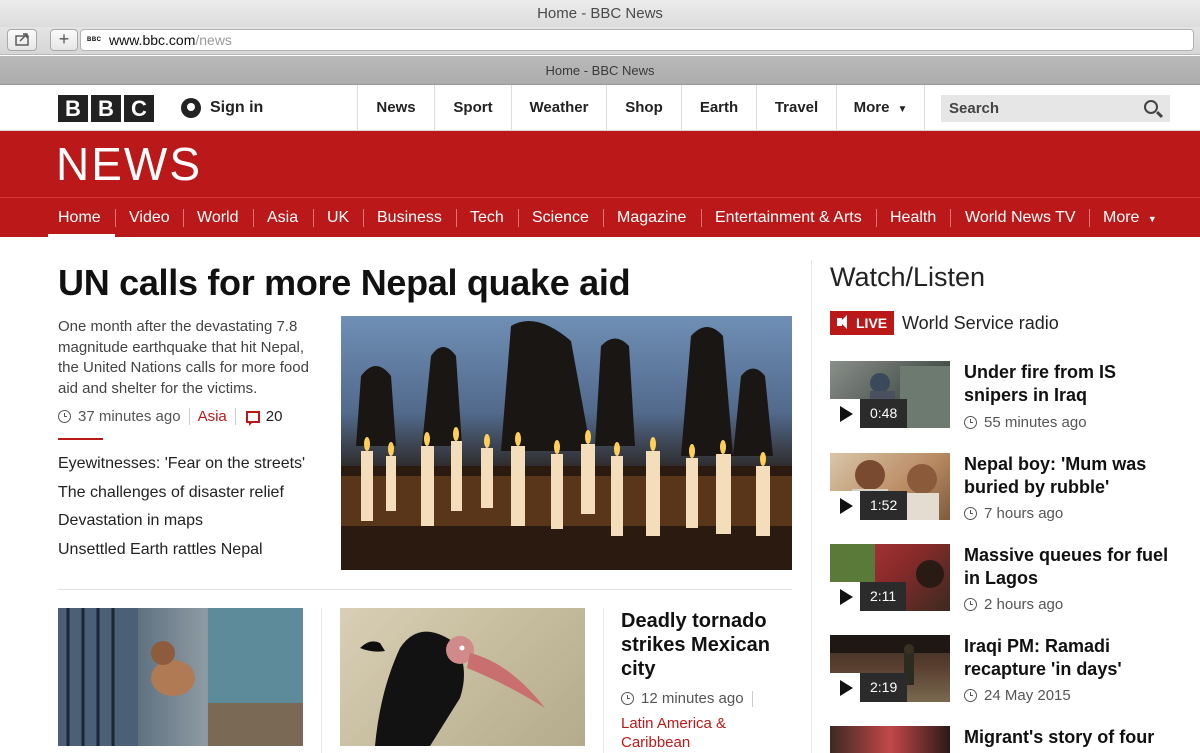 The image size is (1200, 753). What do you see at coordinates (560, 217) in the screenshot?
I see `news-nav-science: Science` at bounding box center [560, 217].